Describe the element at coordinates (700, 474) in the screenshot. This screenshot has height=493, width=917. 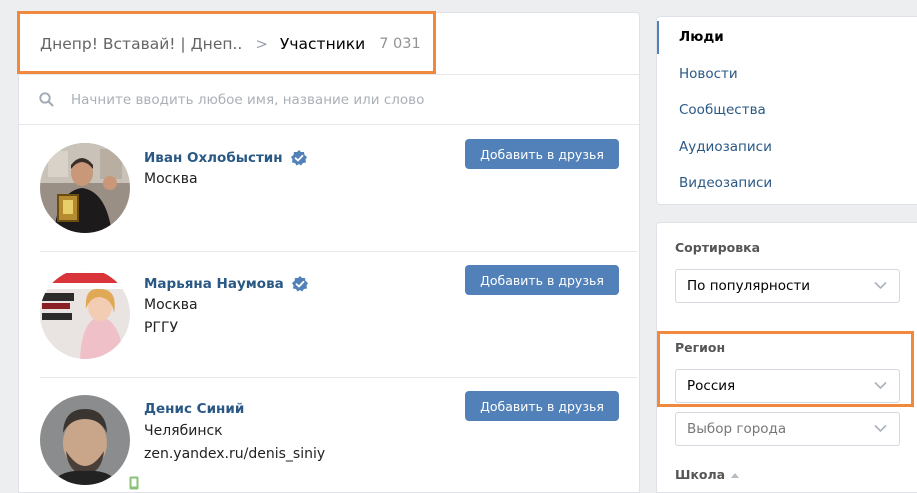
I see `school-label: Школа` at that location.